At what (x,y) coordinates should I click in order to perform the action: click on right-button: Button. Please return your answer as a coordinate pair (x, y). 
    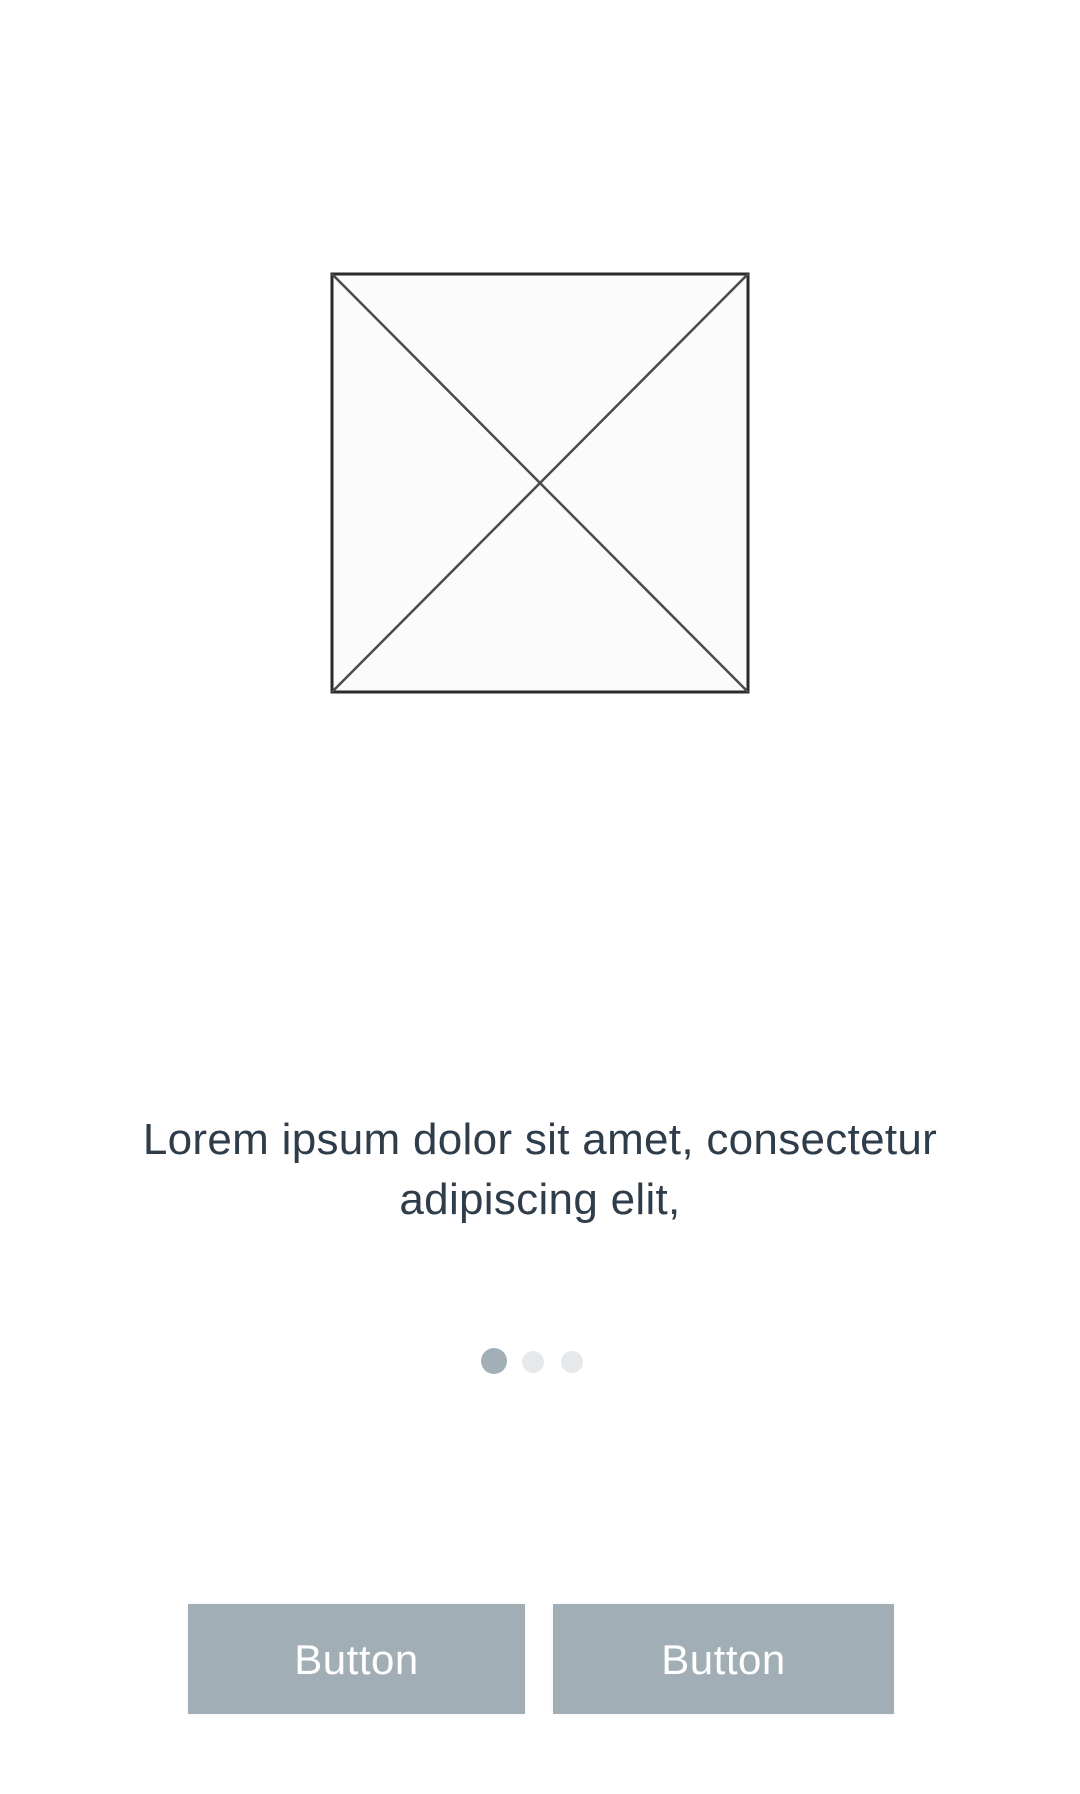
    Looking at the image, I should click on (723, 1659).